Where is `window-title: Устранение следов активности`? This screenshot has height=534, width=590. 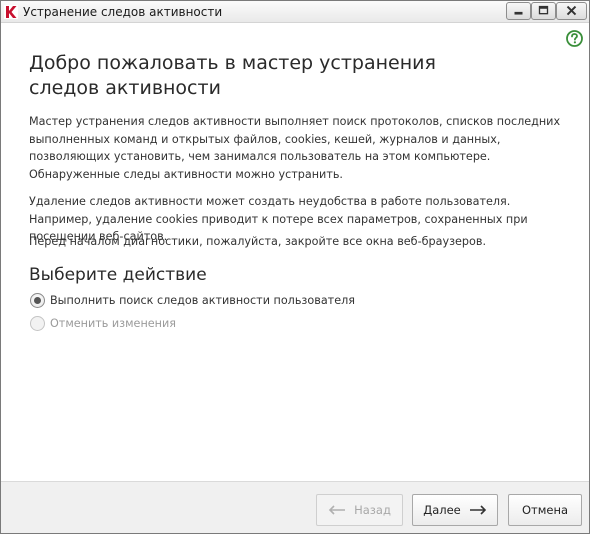
window-title: Устранение следов активности is located at coordinates (123, 12).